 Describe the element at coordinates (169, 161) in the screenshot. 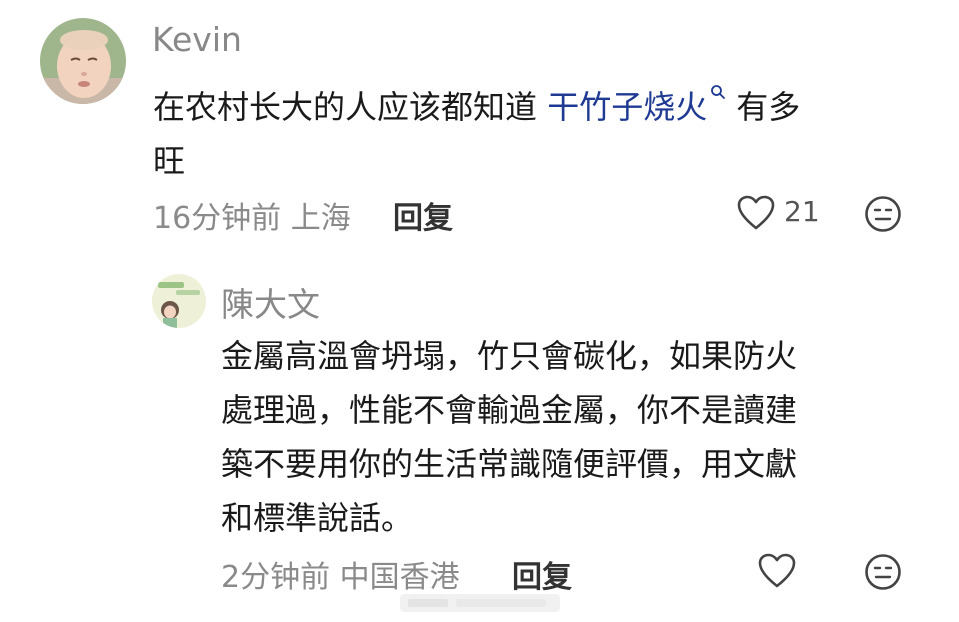

I see `comment-line: 旺` at that location.